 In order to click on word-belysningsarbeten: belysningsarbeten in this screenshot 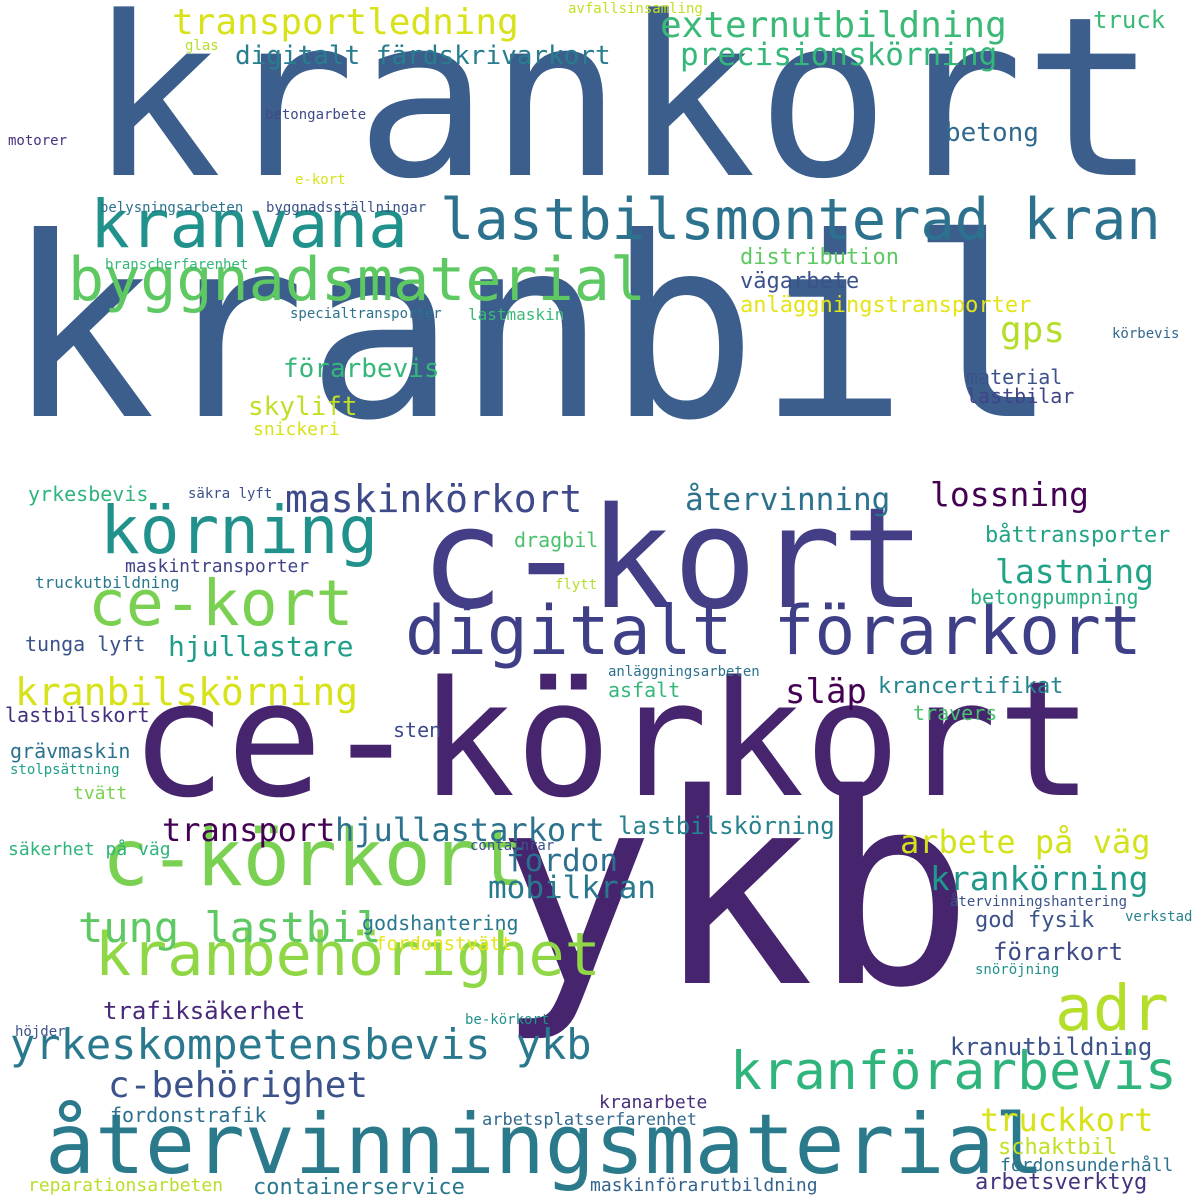, I will do `click(172, 208)`.